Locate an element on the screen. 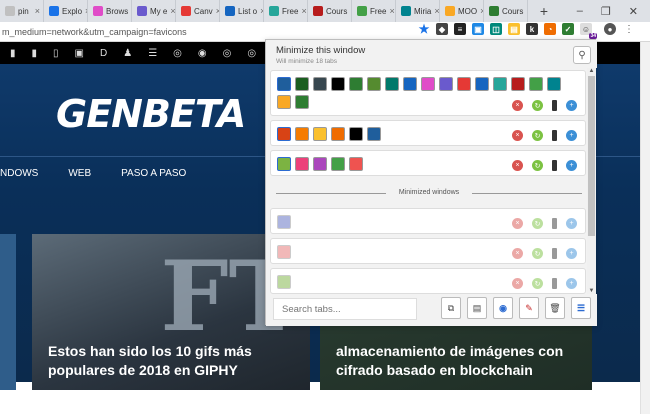 This screenshot has height=414, width=650. social-icon: ☰ is located at coordinates (152, 53).